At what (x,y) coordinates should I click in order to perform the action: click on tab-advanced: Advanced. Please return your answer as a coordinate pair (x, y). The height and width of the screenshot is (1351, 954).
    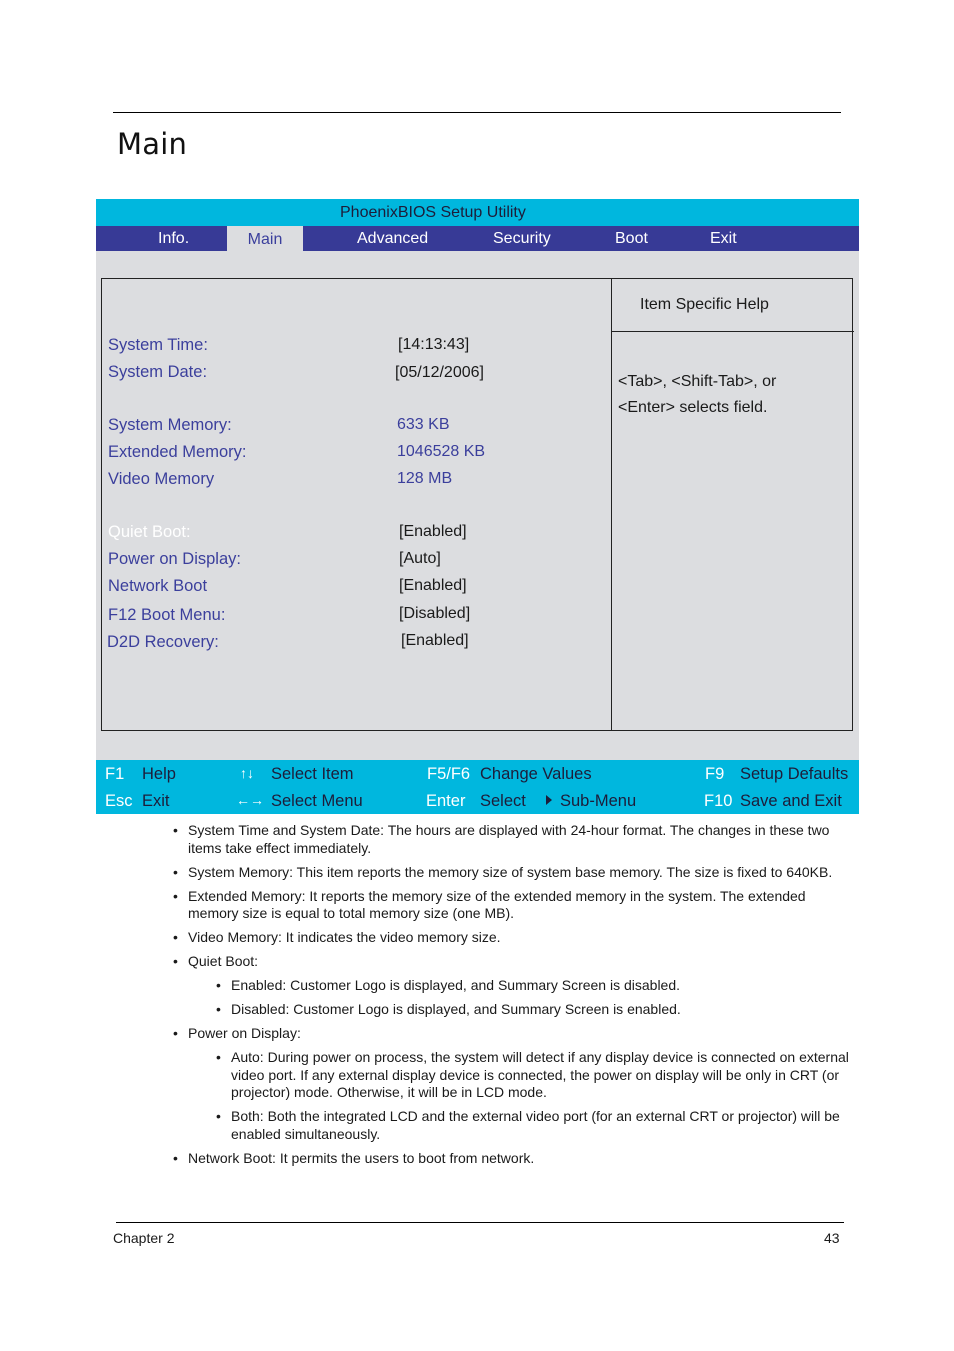
    Looking at the image, I should click on (392, 238).